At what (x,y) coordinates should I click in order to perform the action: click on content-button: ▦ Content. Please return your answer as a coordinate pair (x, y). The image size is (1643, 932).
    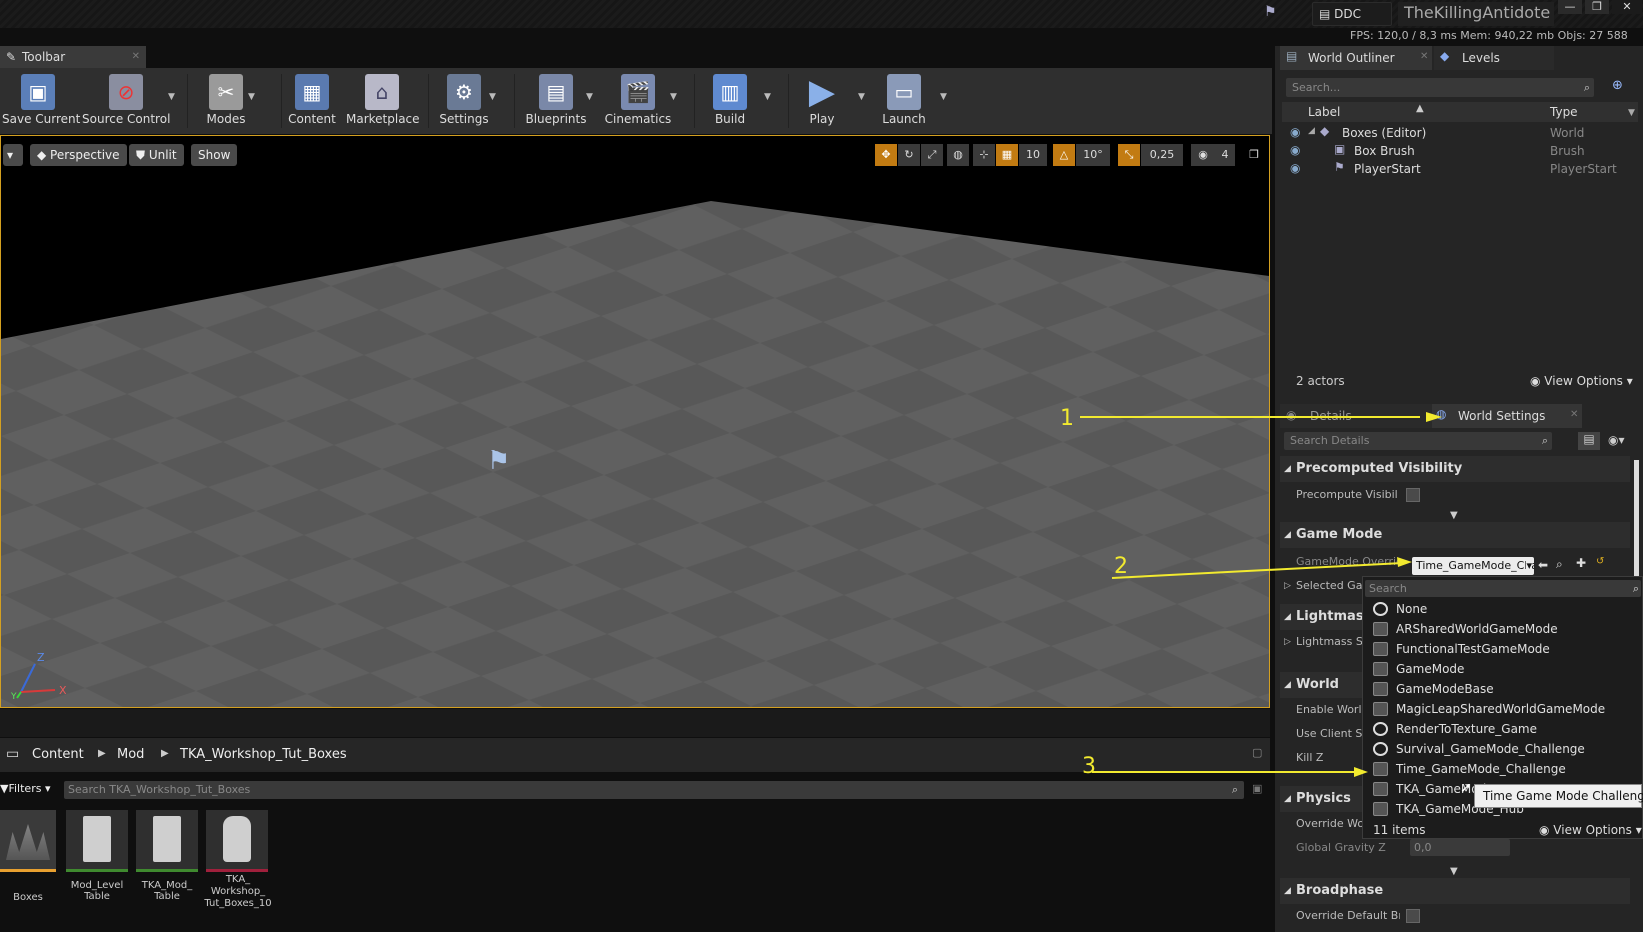
    Looking at the image, I should click on (312, 102).